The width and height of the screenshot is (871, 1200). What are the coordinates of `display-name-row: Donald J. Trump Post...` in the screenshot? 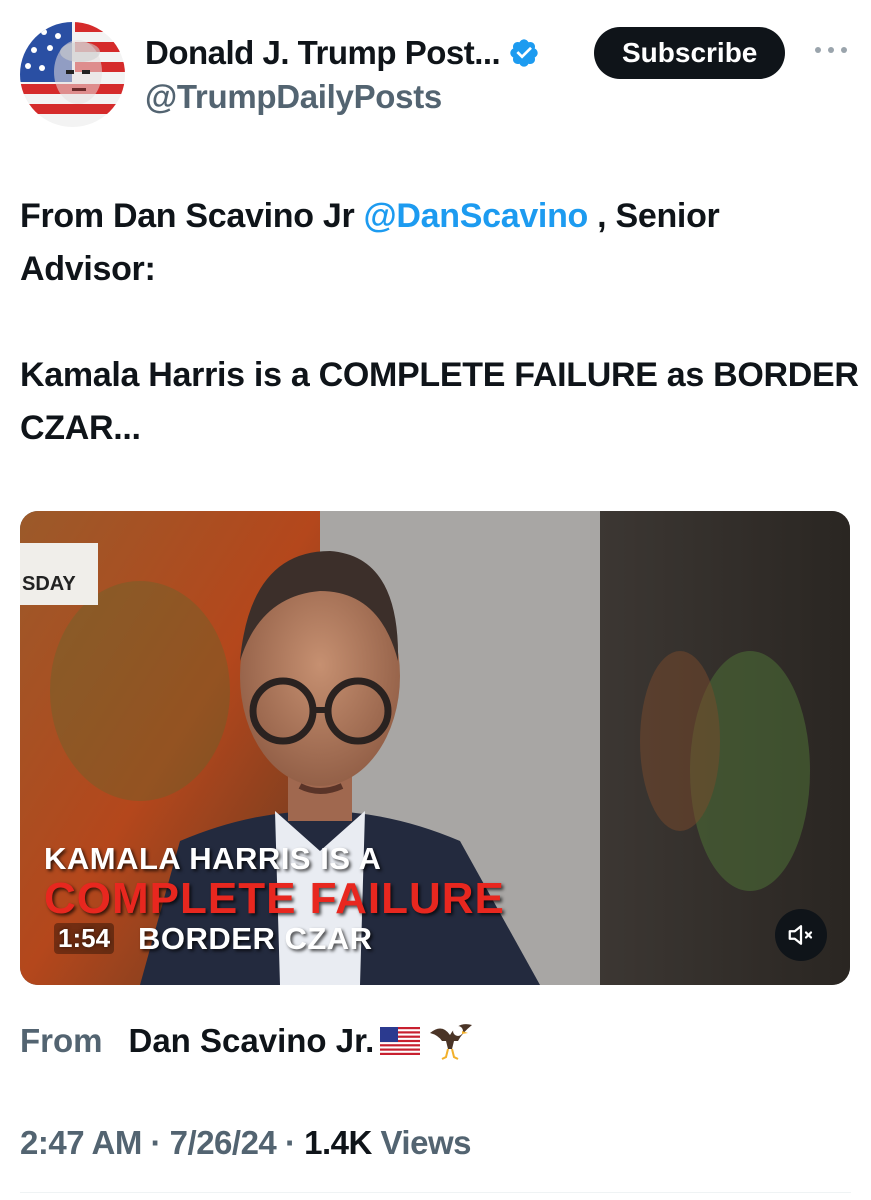 It's located at (342, 53).